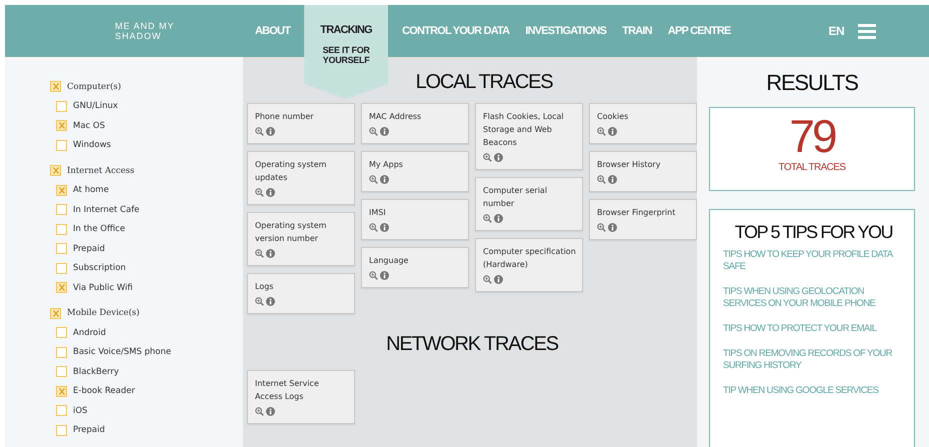 The height and width of the screenshot is (447, 929). I want to click on trace-card: Language, so click(415, 267).